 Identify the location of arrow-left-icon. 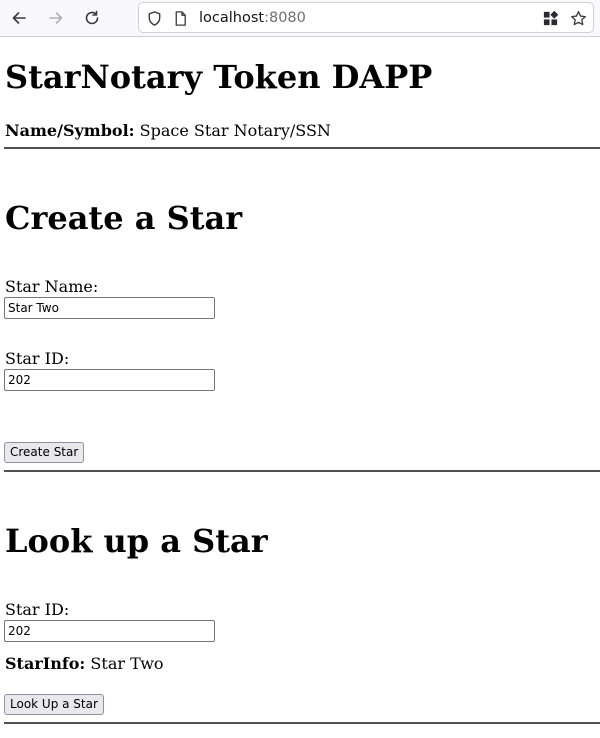
(19, 18).